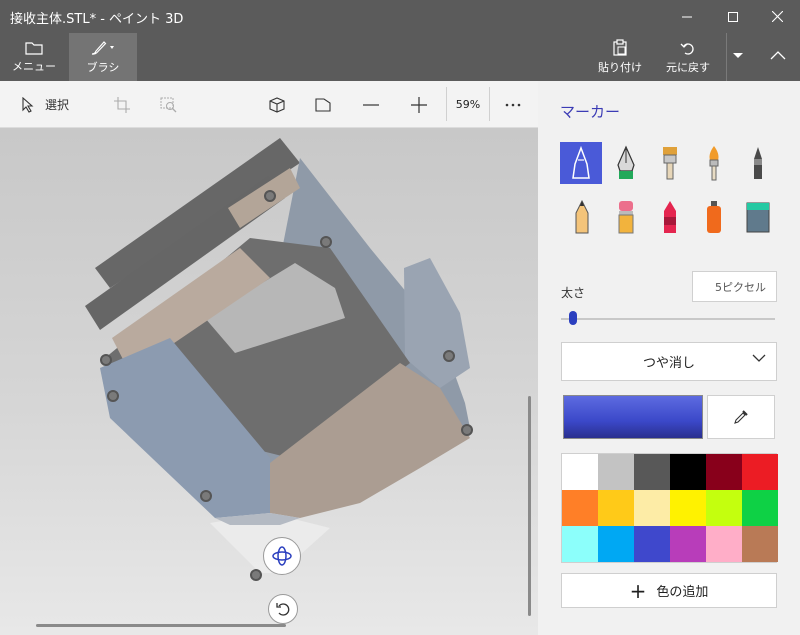  I want to click on minimize-icon, so click(687, 16).